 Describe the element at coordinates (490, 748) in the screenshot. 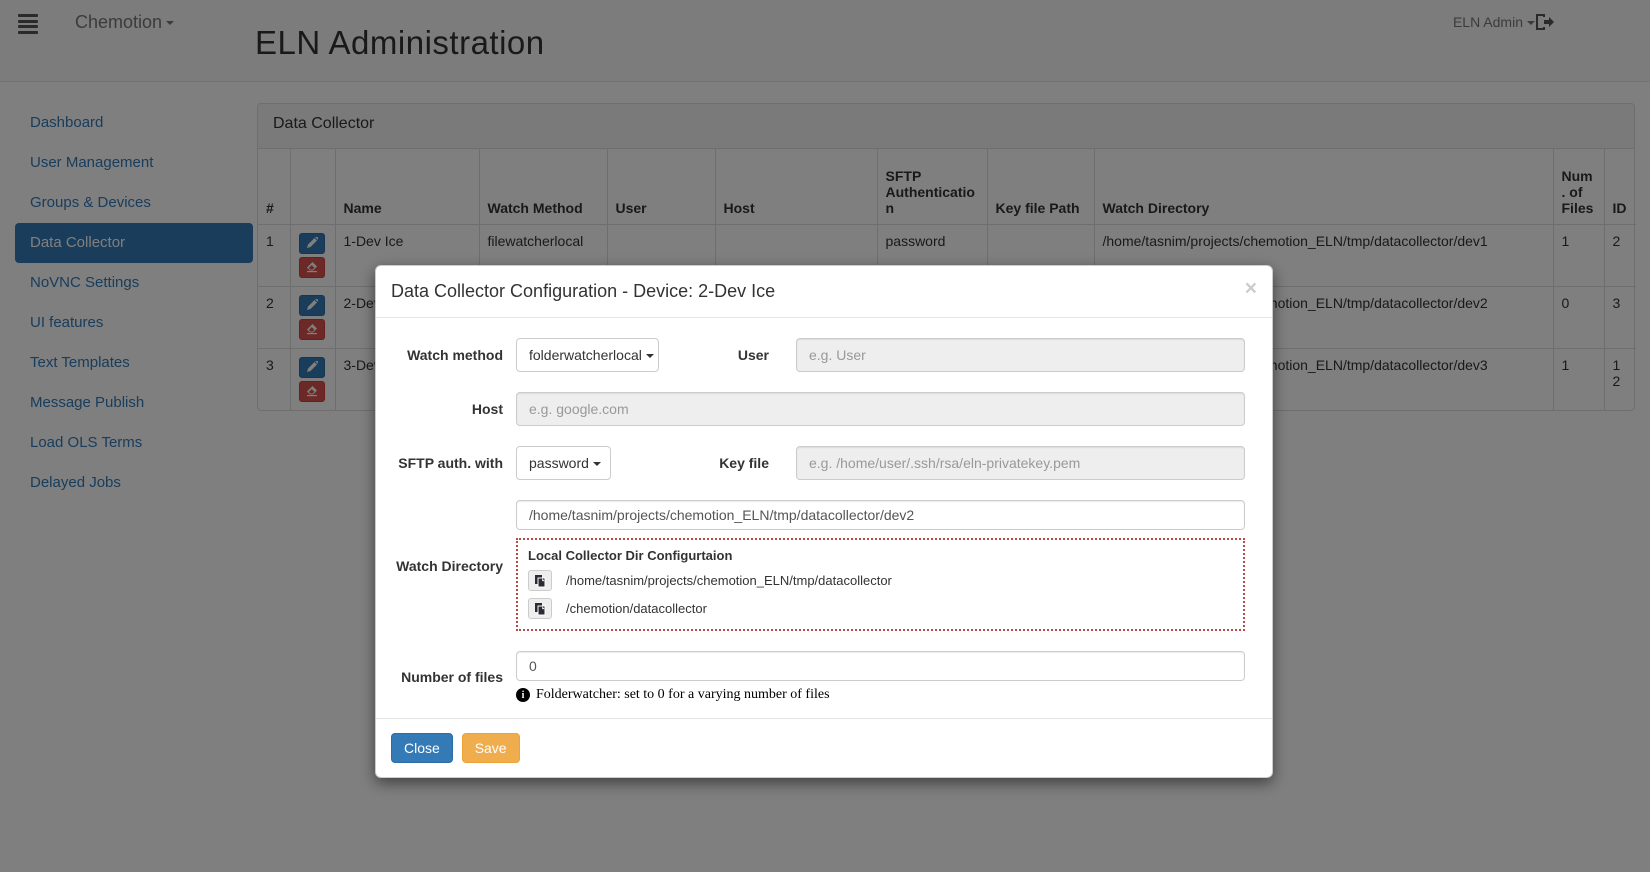

I see `save-button: Save` at that location.